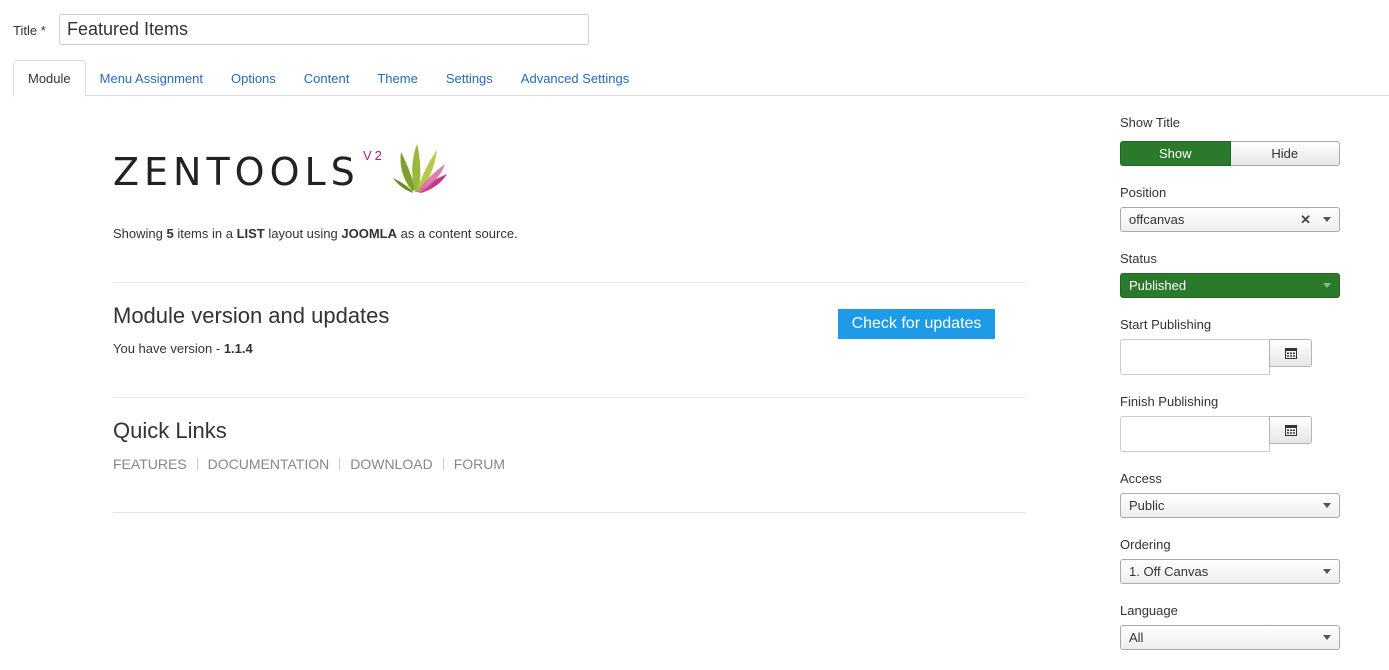  What do you see at coordinates (1305, 220) in the screenshot?
I see `clear-x-icon: ✕` at bounding box center [1305, 220].